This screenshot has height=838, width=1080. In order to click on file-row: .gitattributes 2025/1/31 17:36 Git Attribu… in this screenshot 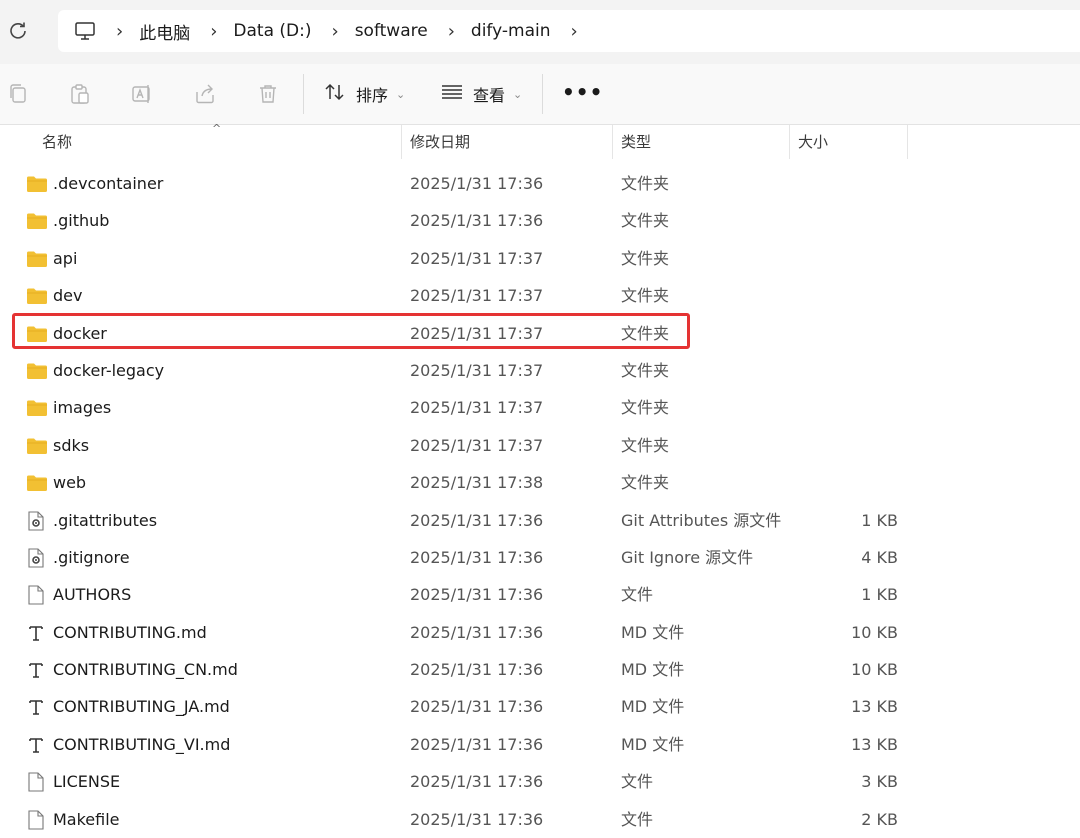, I will do `click(540, 520)`.